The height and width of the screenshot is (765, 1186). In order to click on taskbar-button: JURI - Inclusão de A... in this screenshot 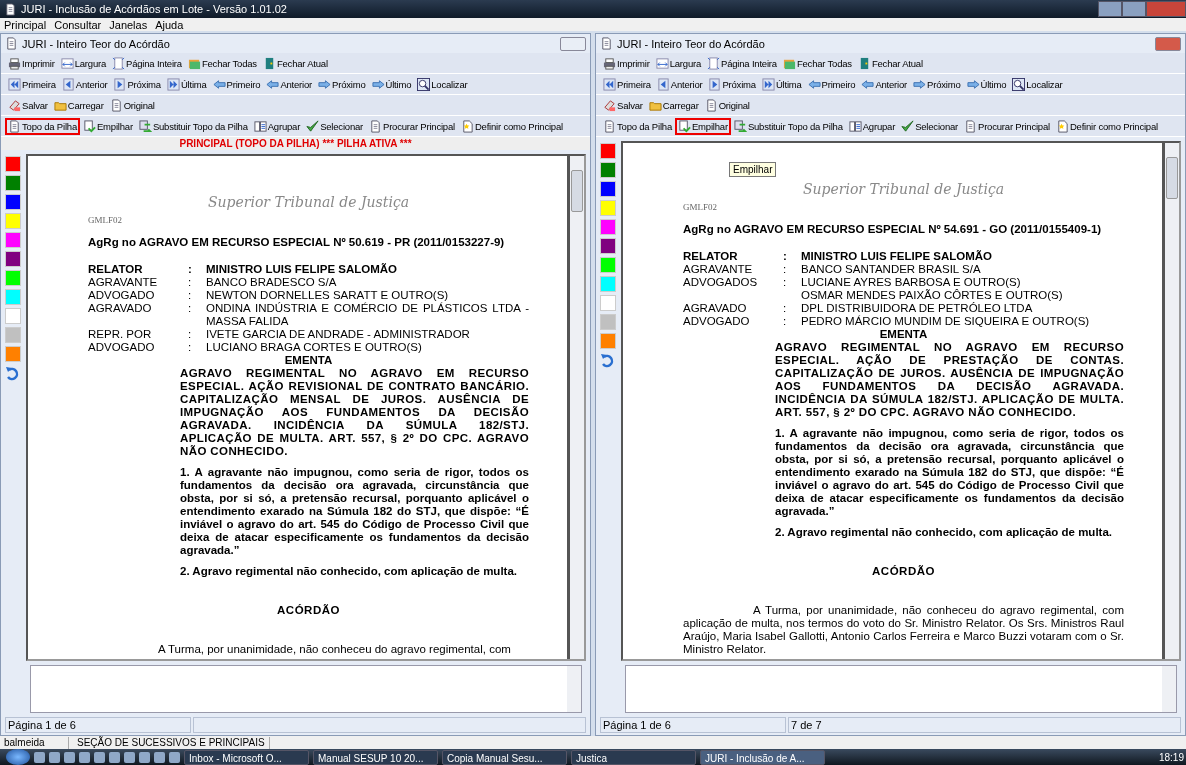, I will do `click(762, 757)`.